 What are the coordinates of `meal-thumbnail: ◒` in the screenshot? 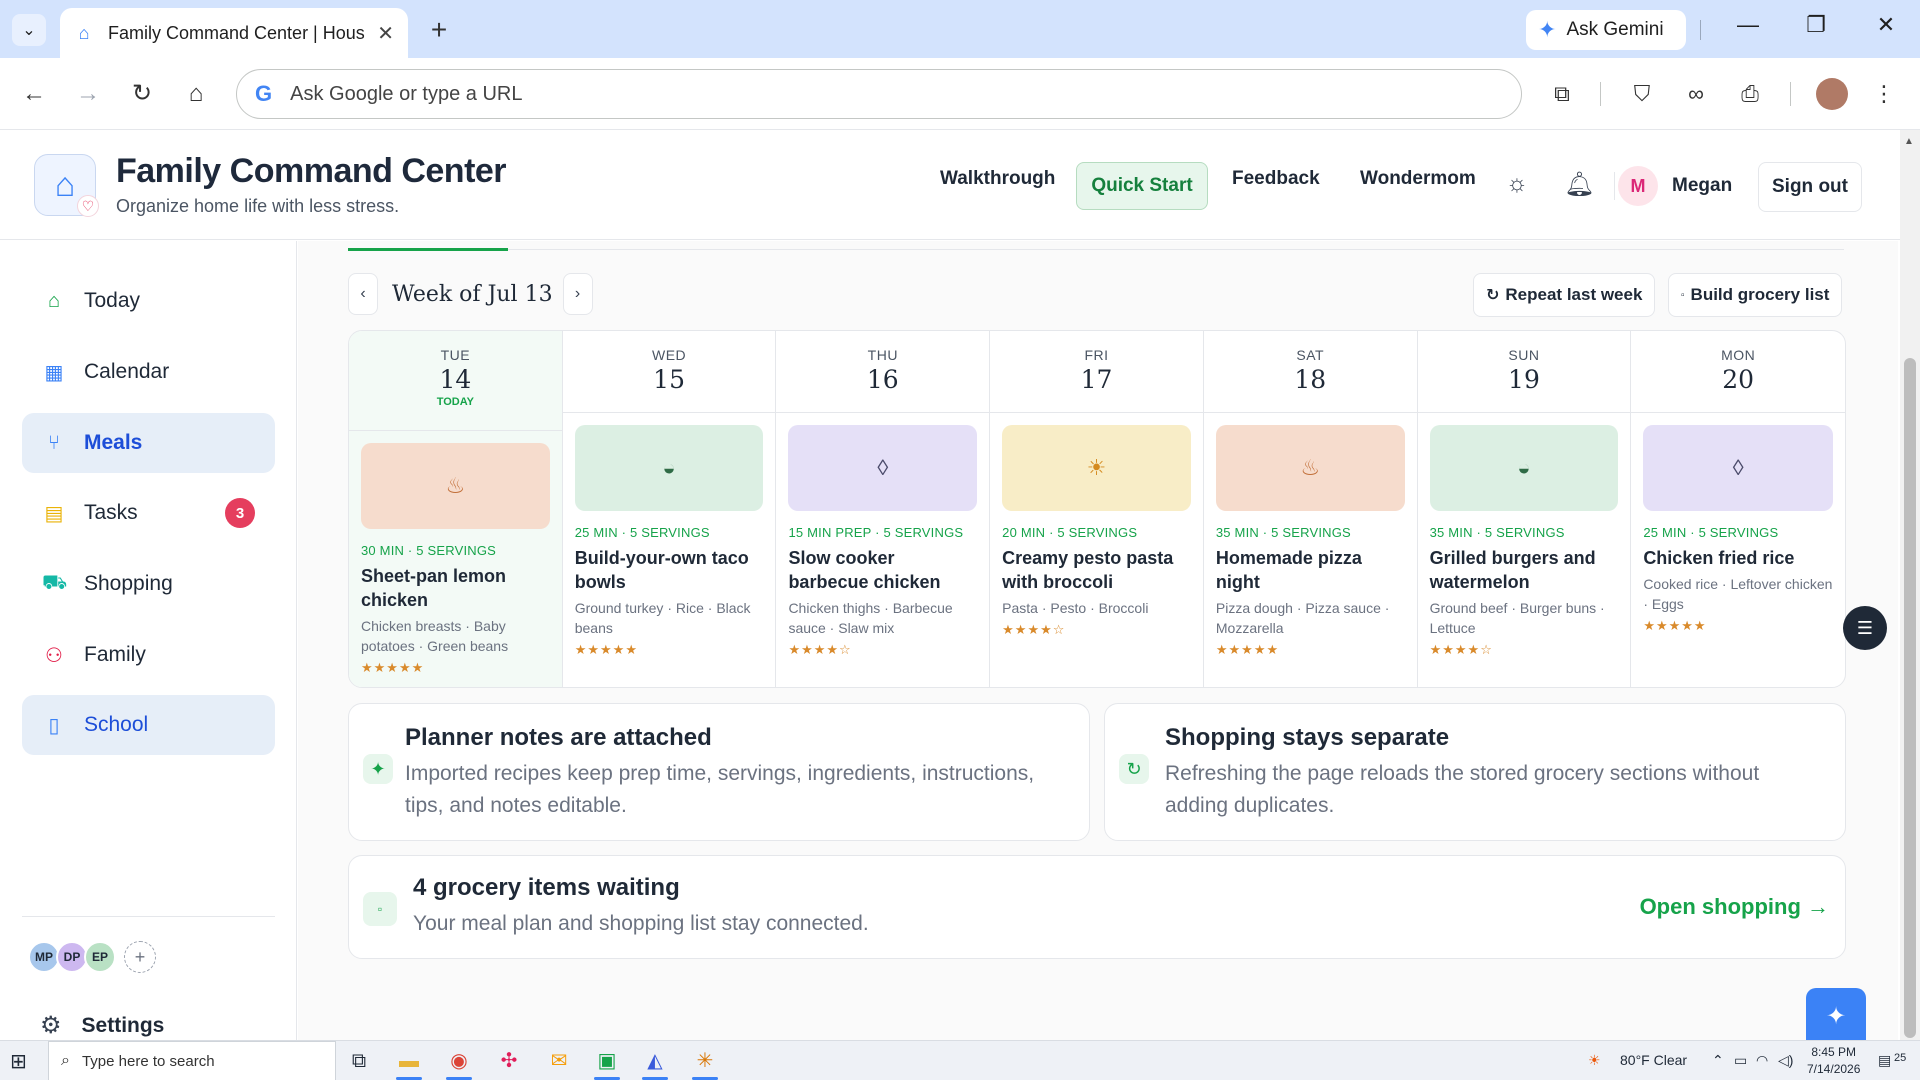 It's located at (1524, 468).